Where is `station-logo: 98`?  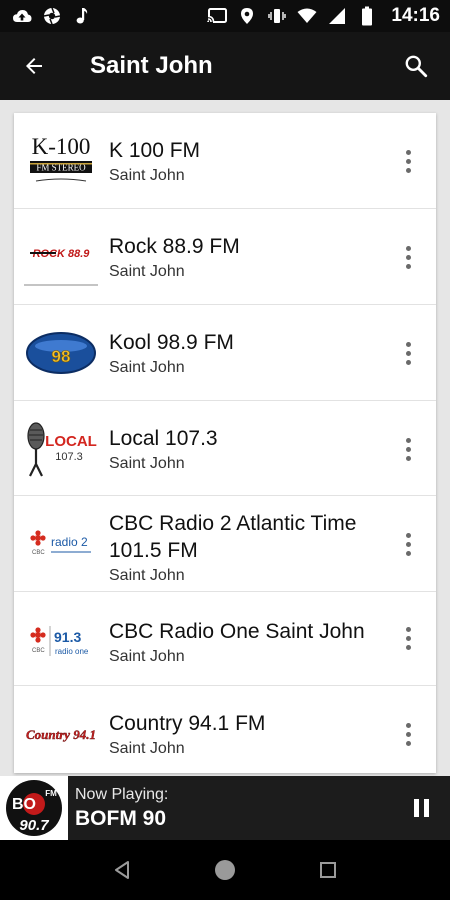 station-logo: 98 is located at coordinates (61, 353).